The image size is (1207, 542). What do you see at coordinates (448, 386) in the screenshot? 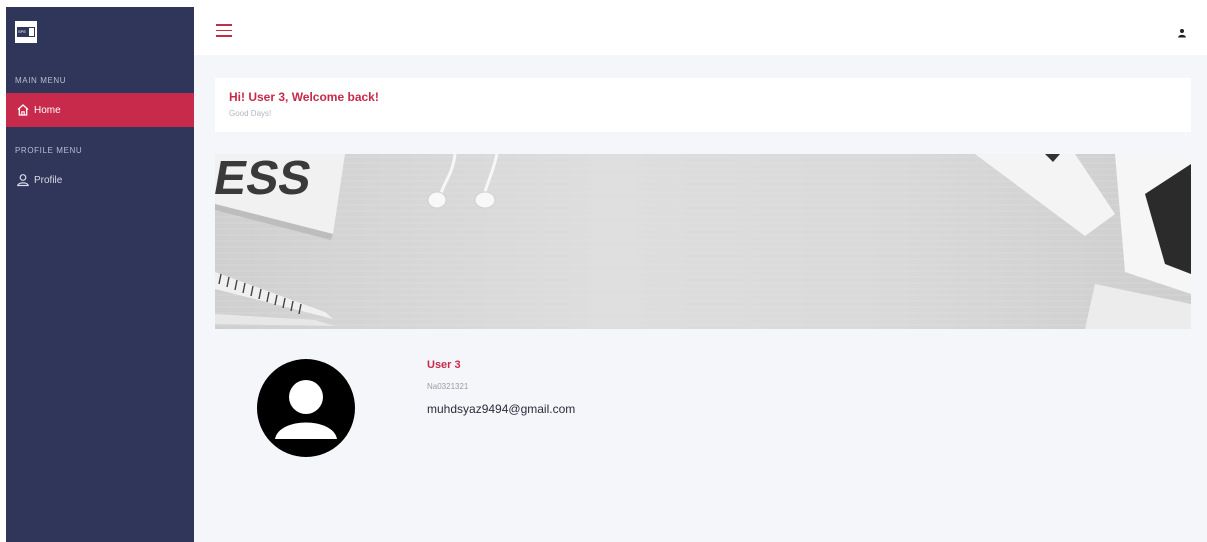
I see `profile-id: Na0321321` at bounding box center [448, 386].